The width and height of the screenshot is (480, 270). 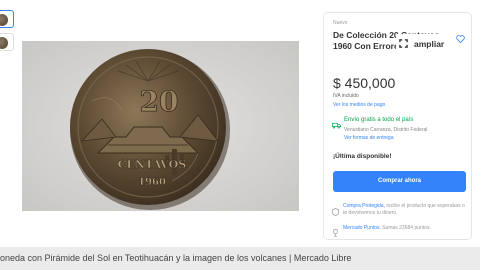 What do you see at coordinates (364, 206) in the screenshot?
I see `protection-link: Compra Protegida,` at bounding box center [364, 206].